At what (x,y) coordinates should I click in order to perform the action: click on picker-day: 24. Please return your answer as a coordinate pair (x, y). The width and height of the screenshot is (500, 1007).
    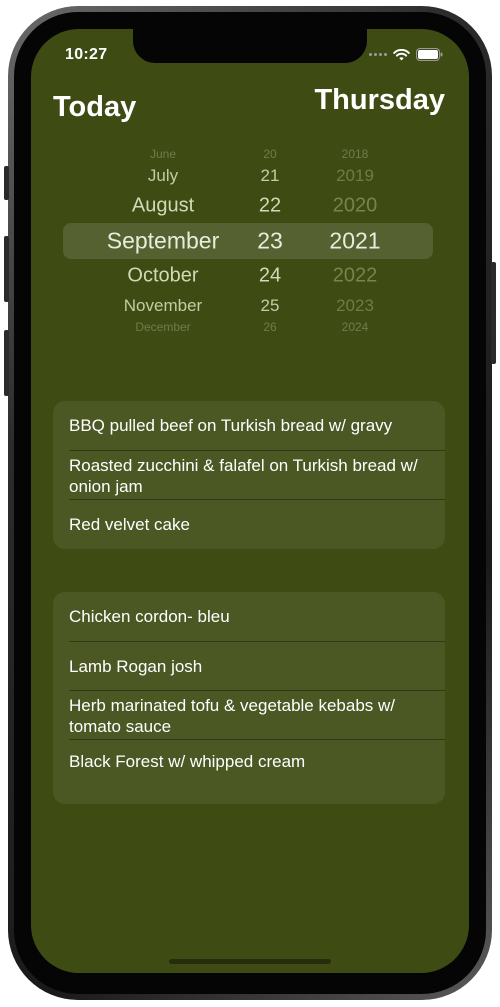
    Looking at the image, I should click on (270, 276).